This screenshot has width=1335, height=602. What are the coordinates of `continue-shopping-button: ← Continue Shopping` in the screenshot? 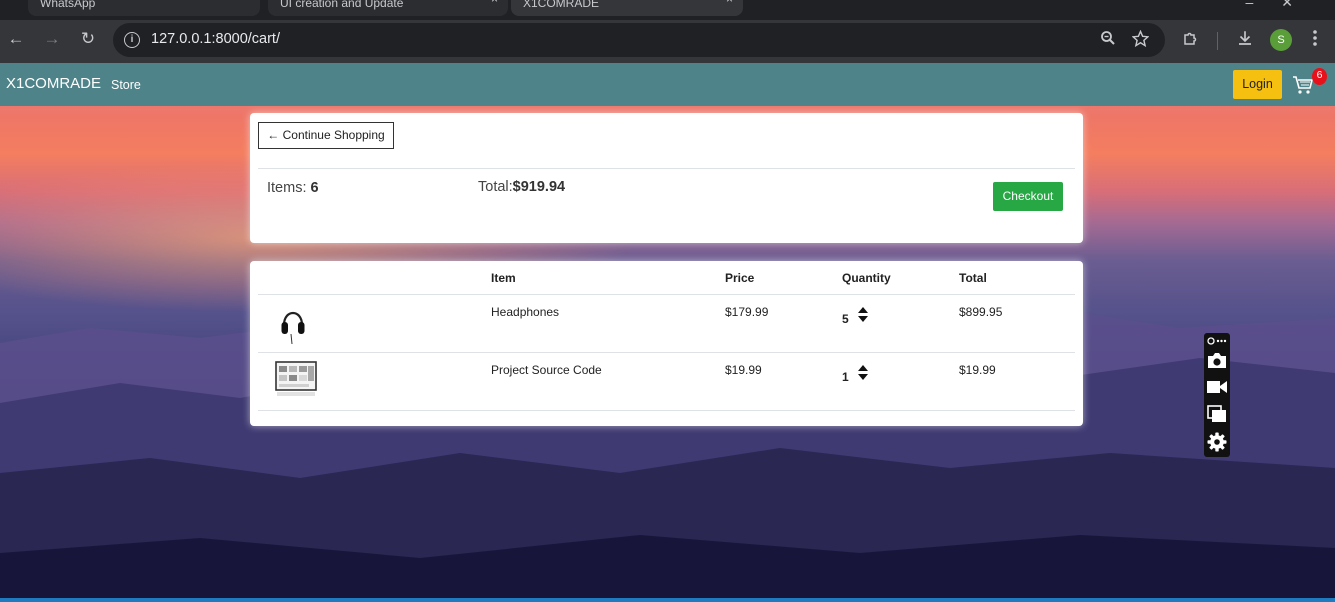 It's located at (326, 135).